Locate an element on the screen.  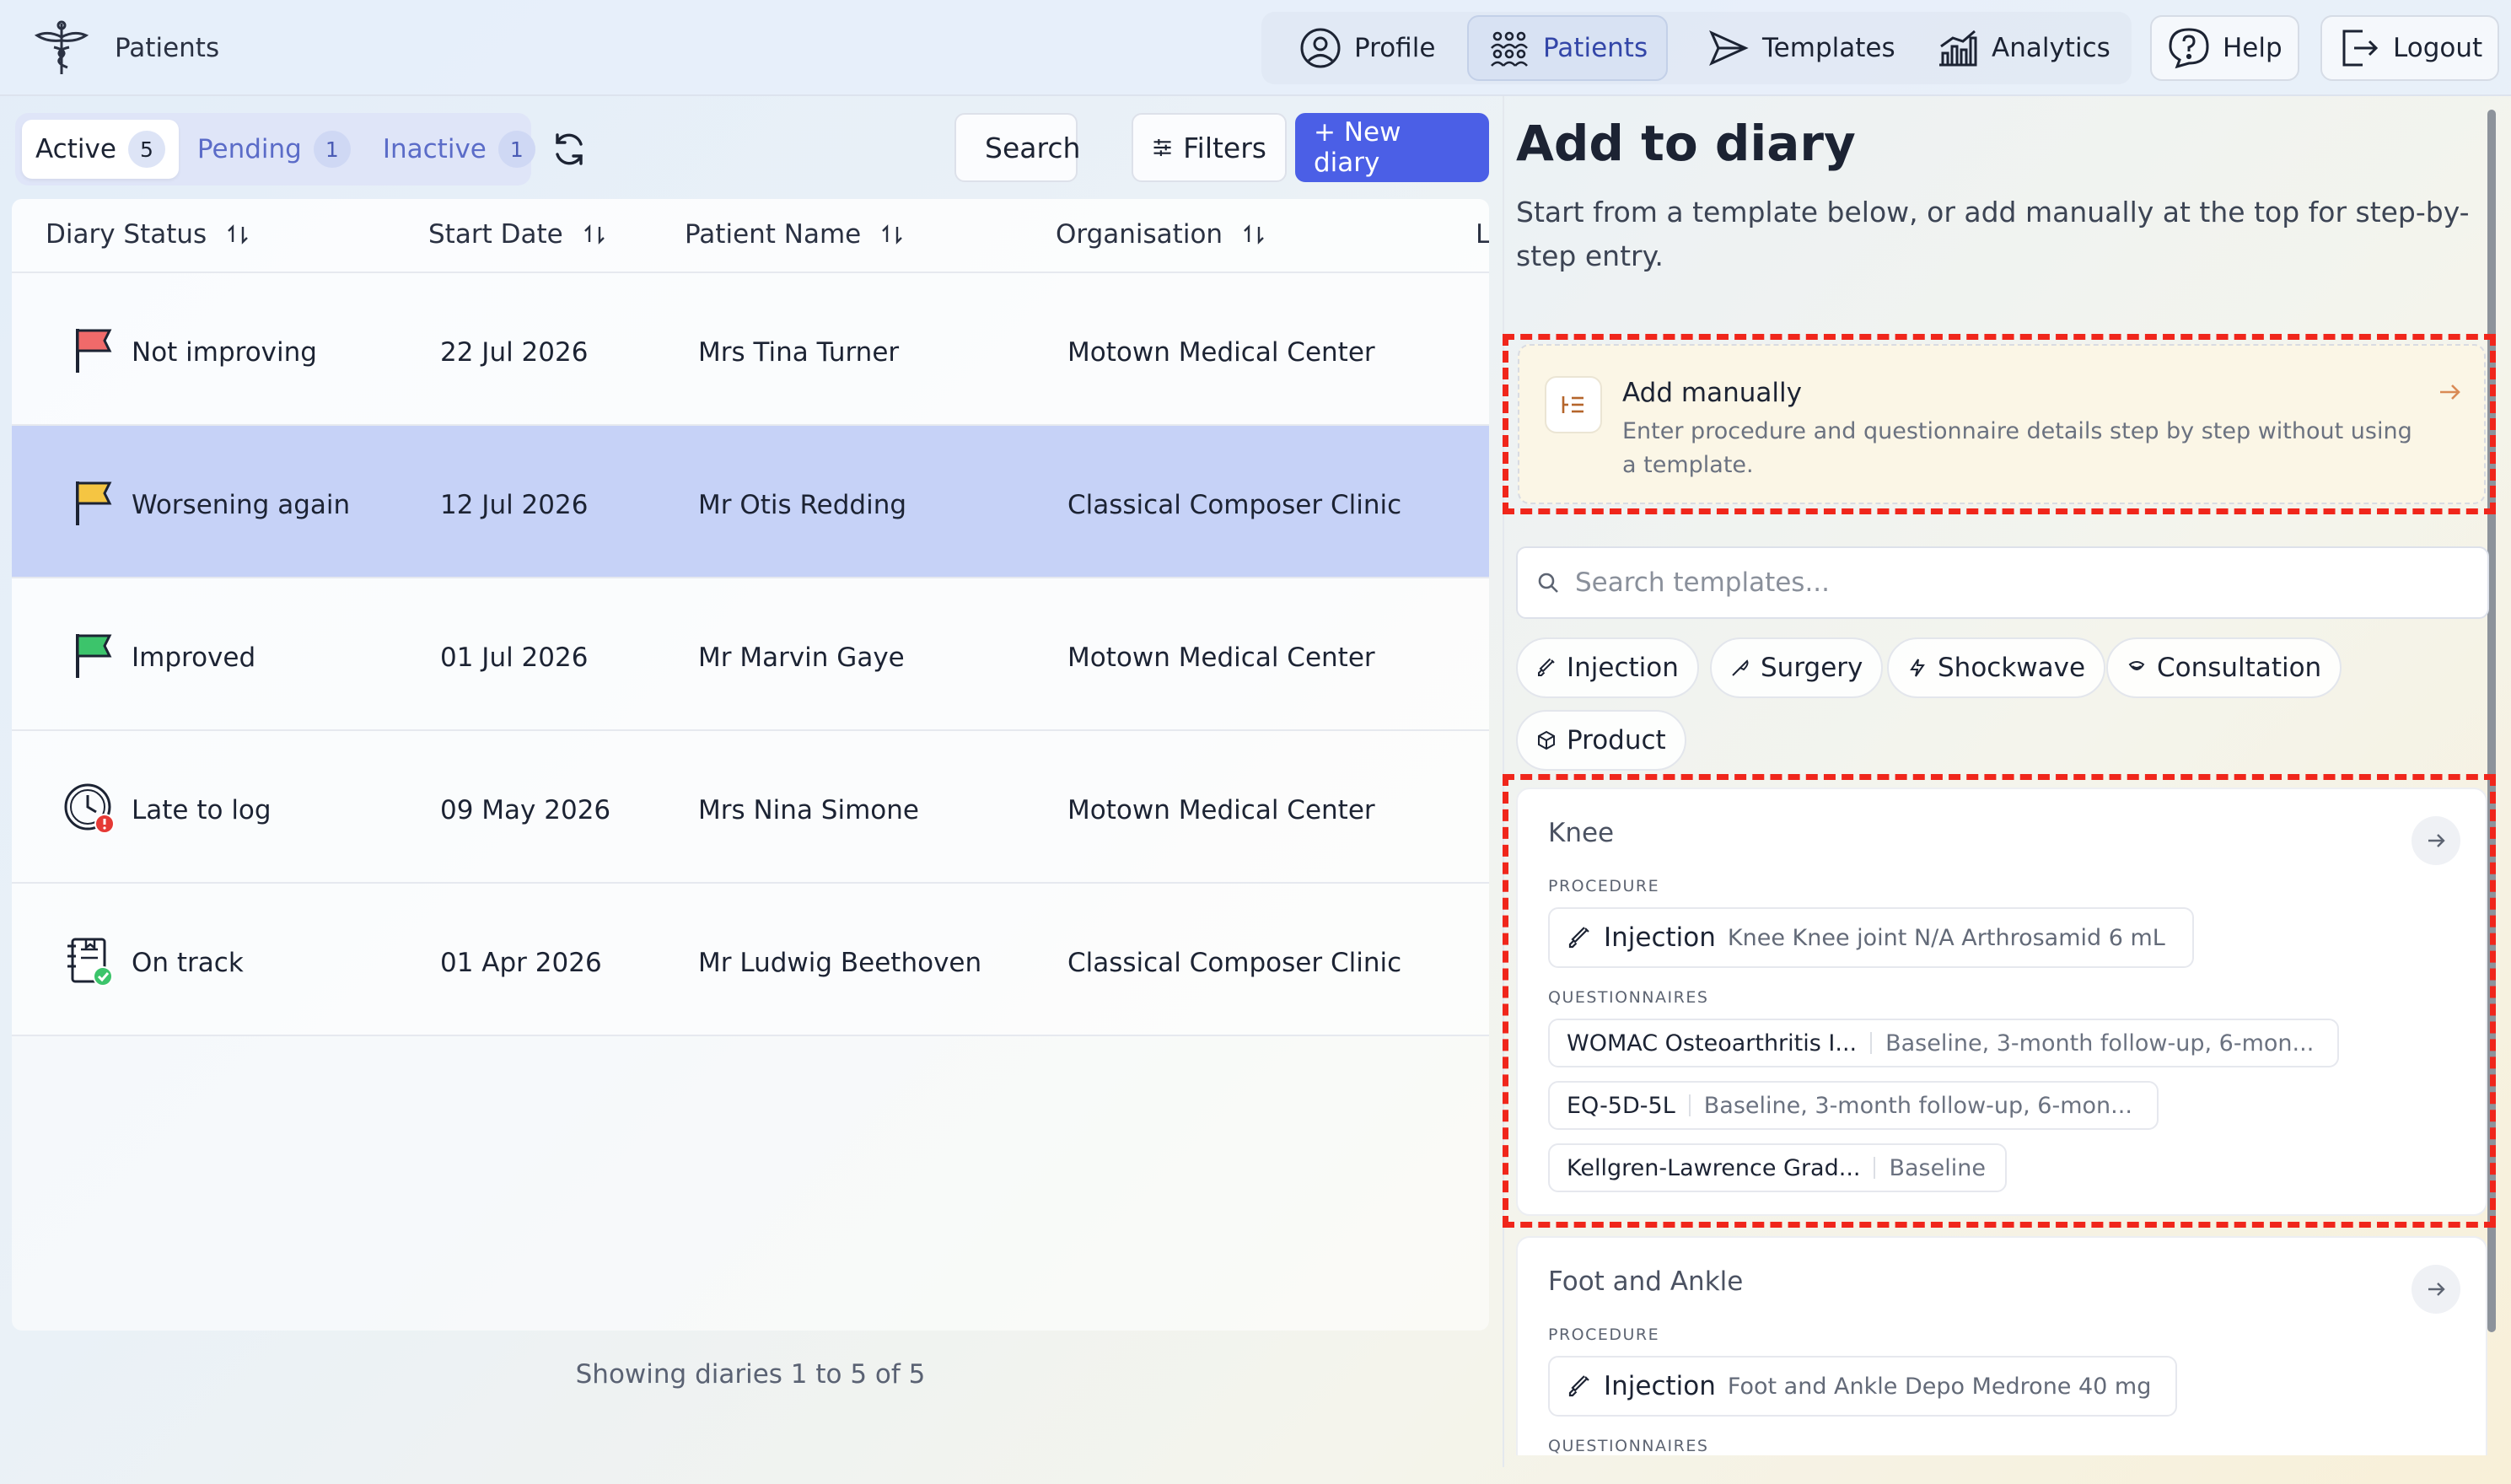
tab-active: Active 5 is located at coordinates (100, 149).